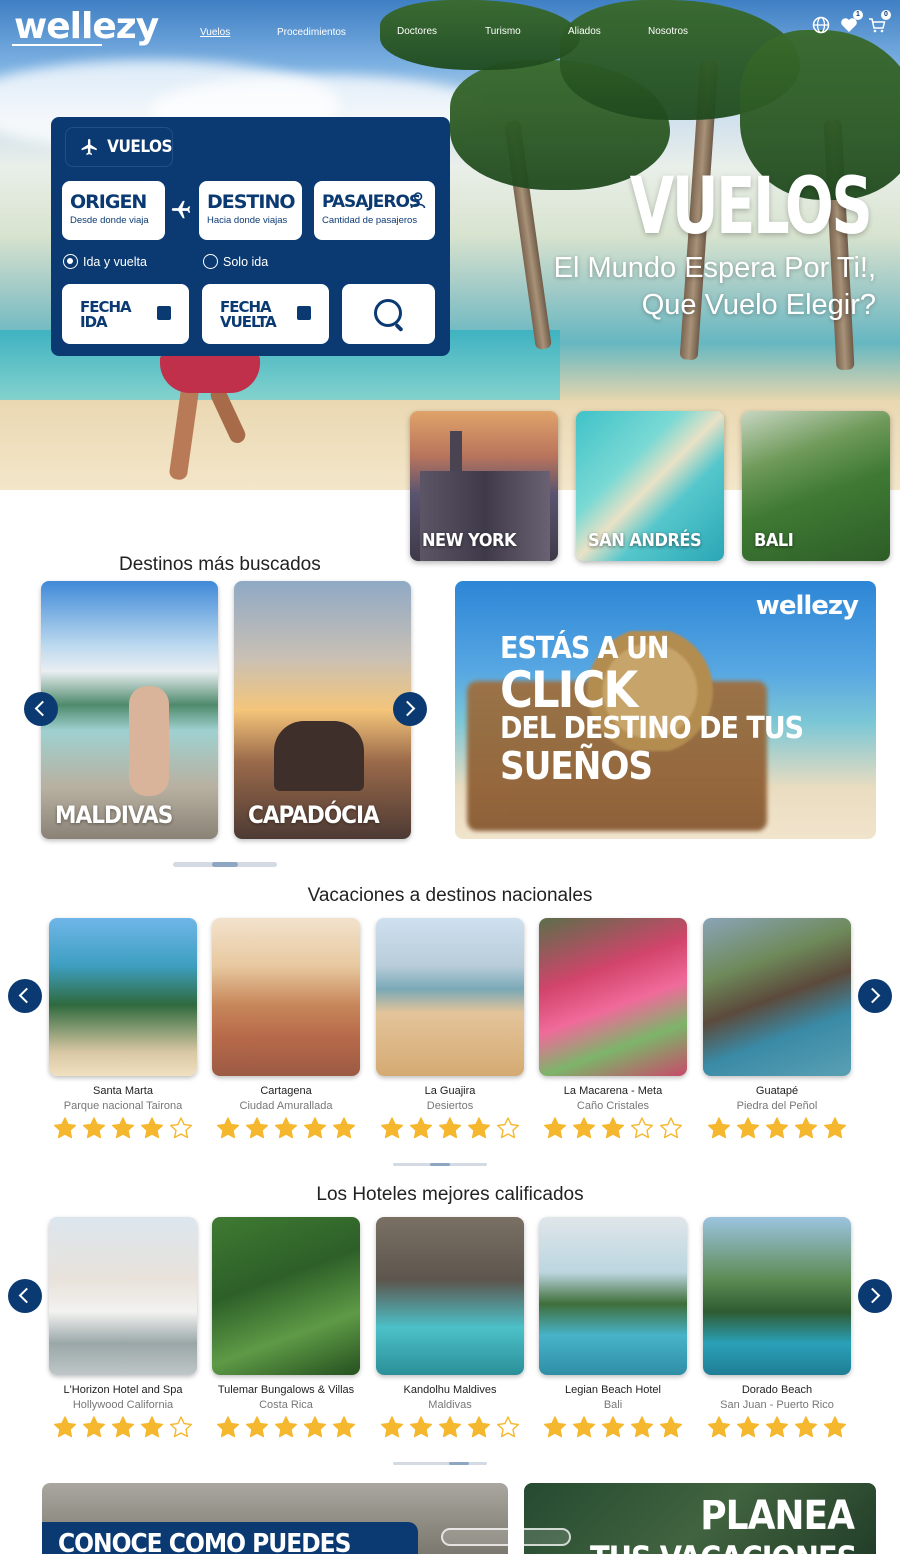 This screenshot has height=1554, width=900. I want to click on people-figures, so click(319, 756).